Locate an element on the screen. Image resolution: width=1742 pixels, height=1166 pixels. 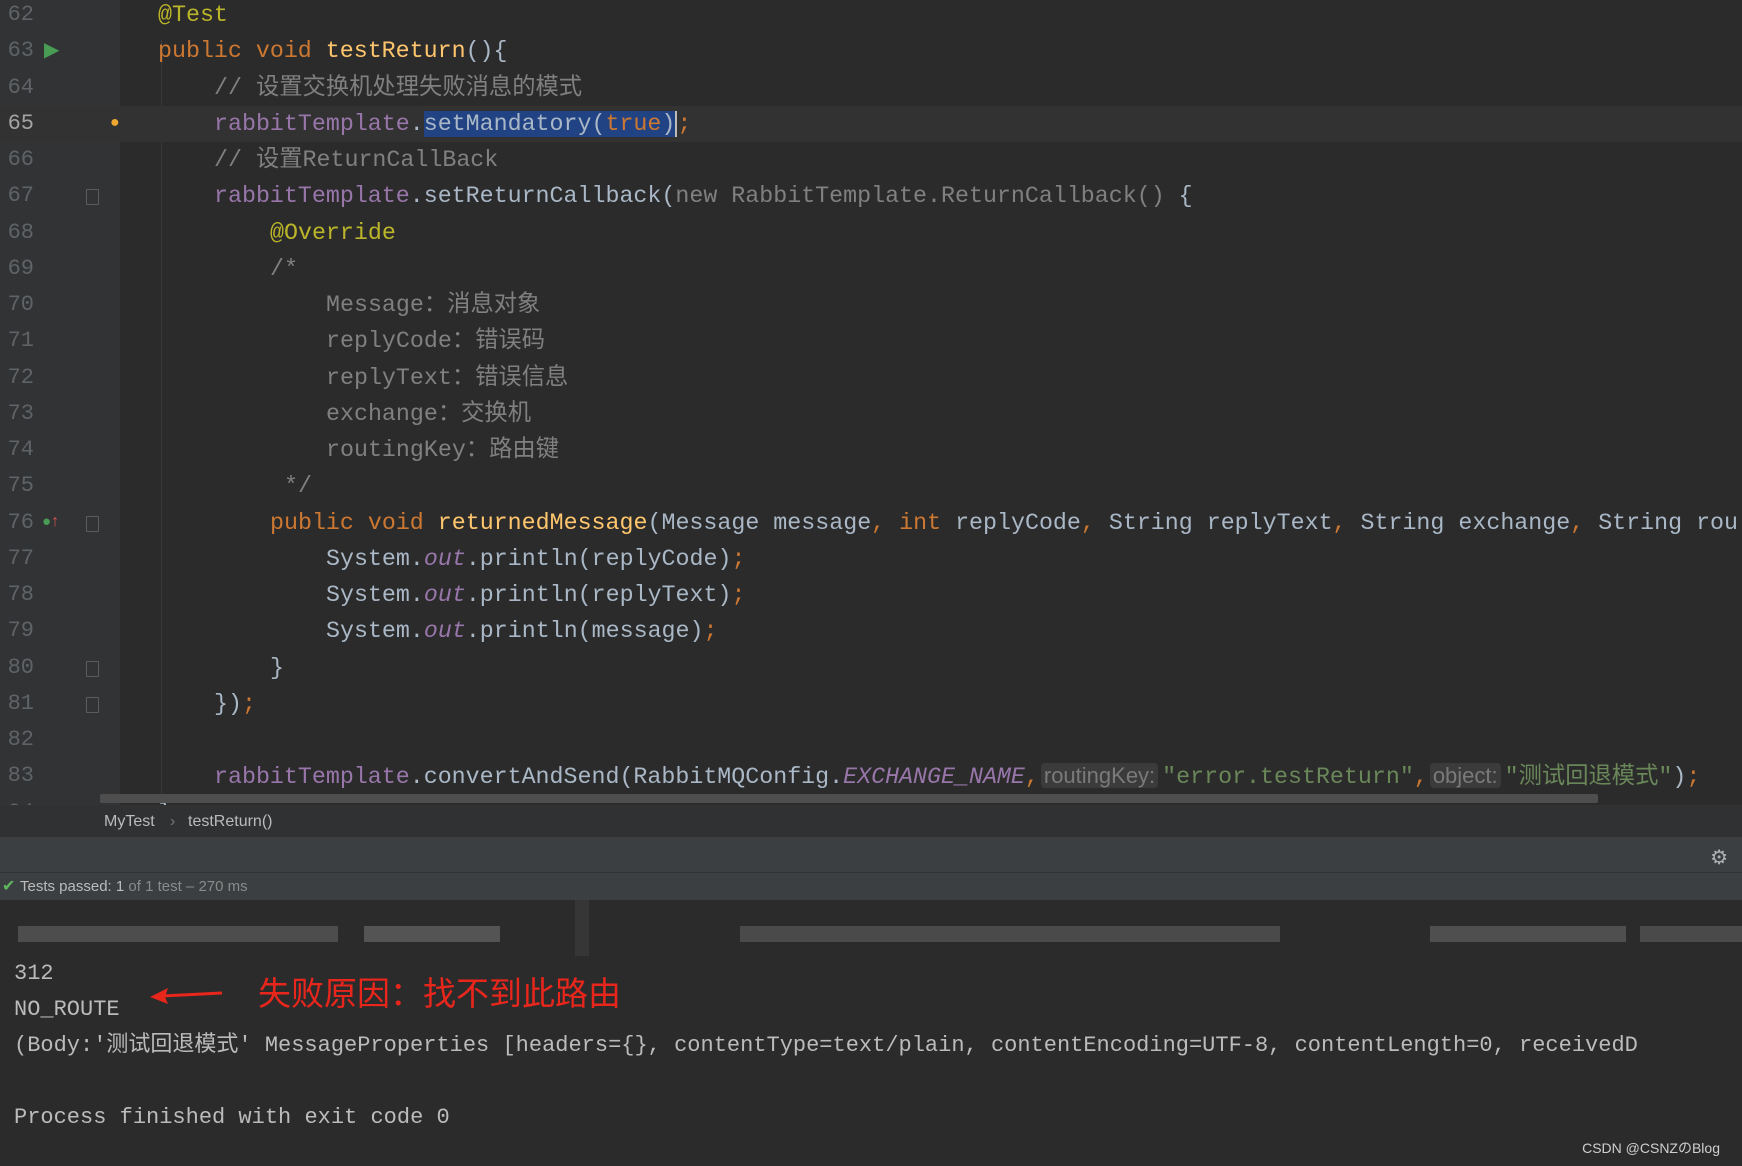
code-token: , int is located at coordinates (913, 522).